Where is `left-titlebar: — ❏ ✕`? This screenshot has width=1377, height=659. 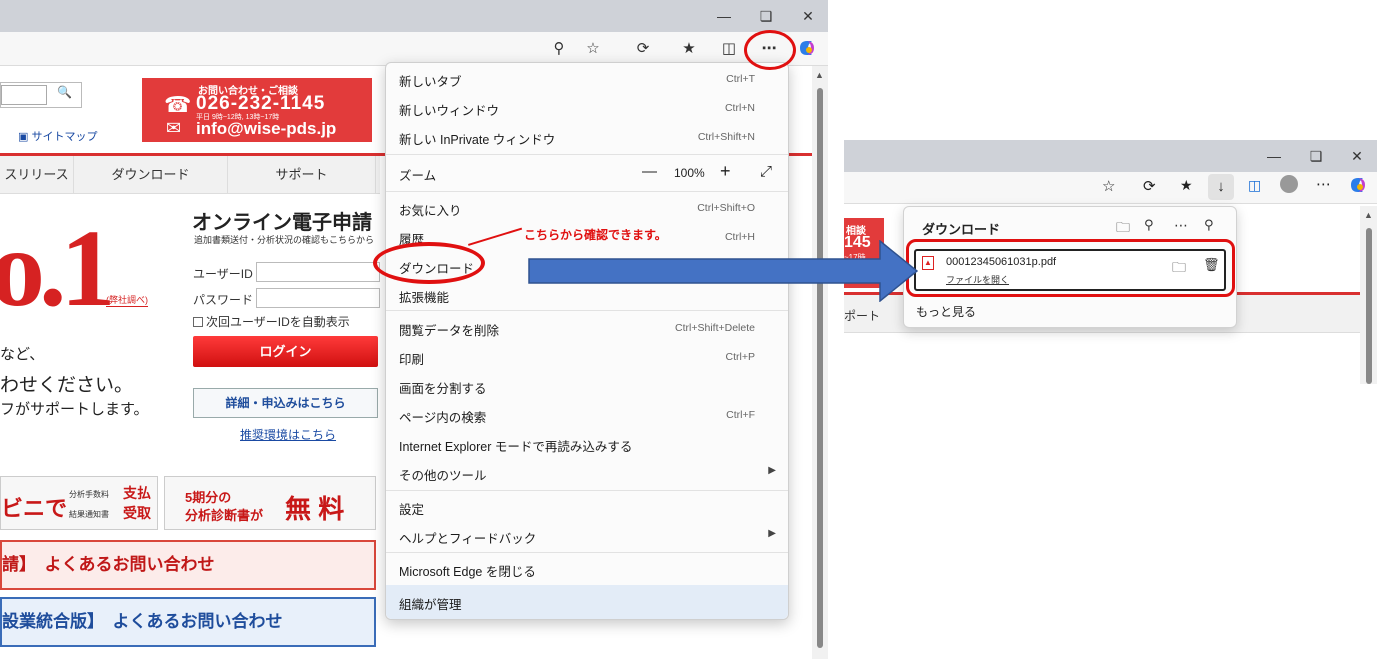 left-titlebar: — ❏ ✕ is located at coordinates (414, 16).